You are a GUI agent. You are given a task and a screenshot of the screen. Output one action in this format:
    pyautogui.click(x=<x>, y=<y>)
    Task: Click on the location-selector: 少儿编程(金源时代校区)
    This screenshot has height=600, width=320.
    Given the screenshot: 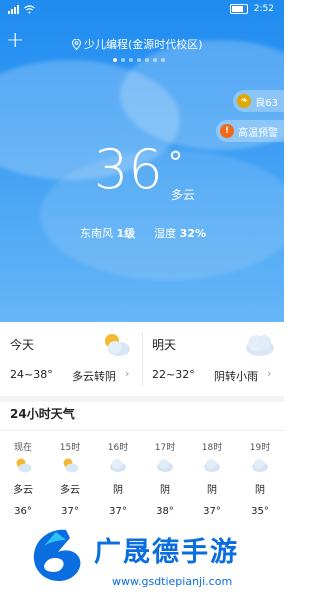 What is the action you would take?
    pyautogui.click(x=137, y=44)
    